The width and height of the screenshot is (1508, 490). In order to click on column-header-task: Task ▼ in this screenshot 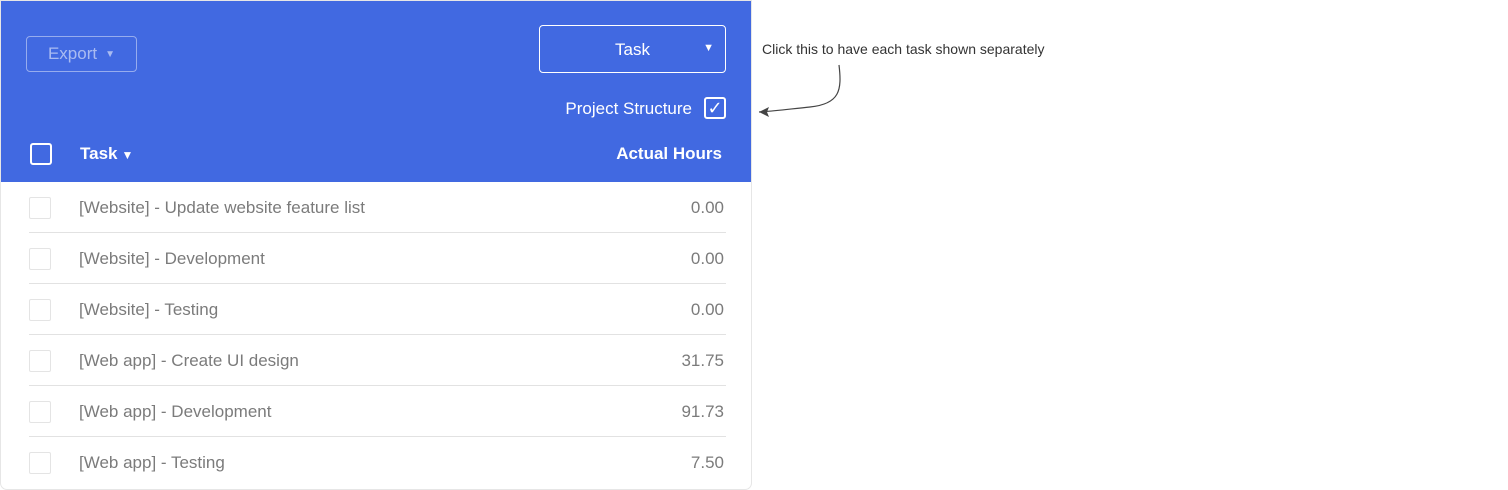, I will do `click(106, 154)`.